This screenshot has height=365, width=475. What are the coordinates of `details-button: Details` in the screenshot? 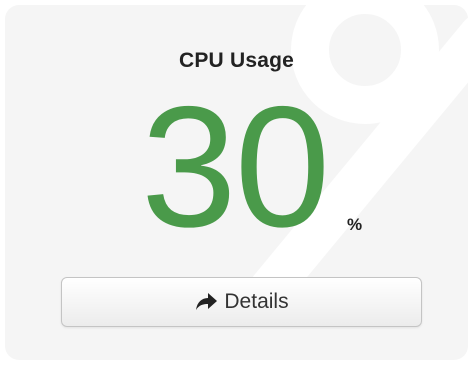 It's located at (241, 302).